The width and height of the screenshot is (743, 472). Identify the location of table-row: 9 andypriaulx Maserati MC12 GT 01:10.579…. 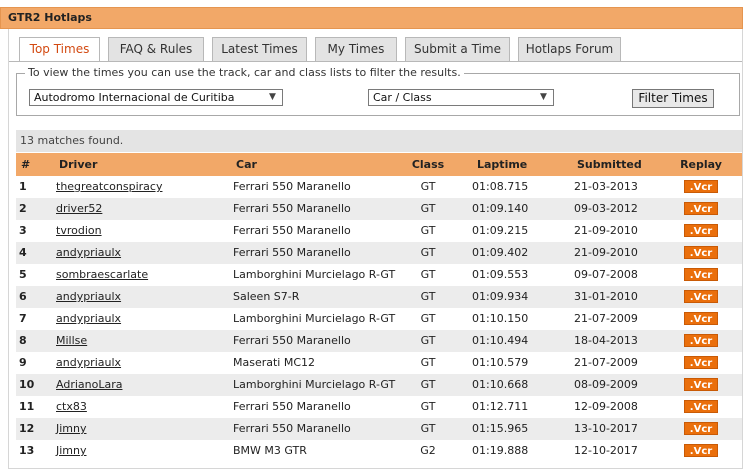
(379, 363).